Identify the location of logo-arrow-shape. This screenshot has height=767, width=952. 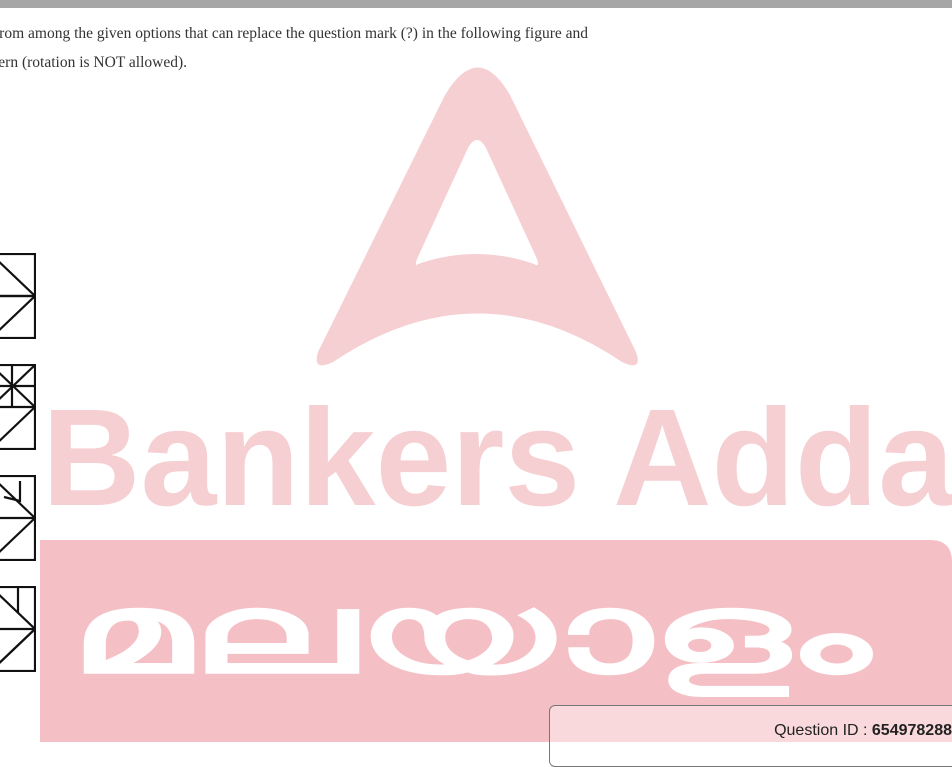
(477, 216).